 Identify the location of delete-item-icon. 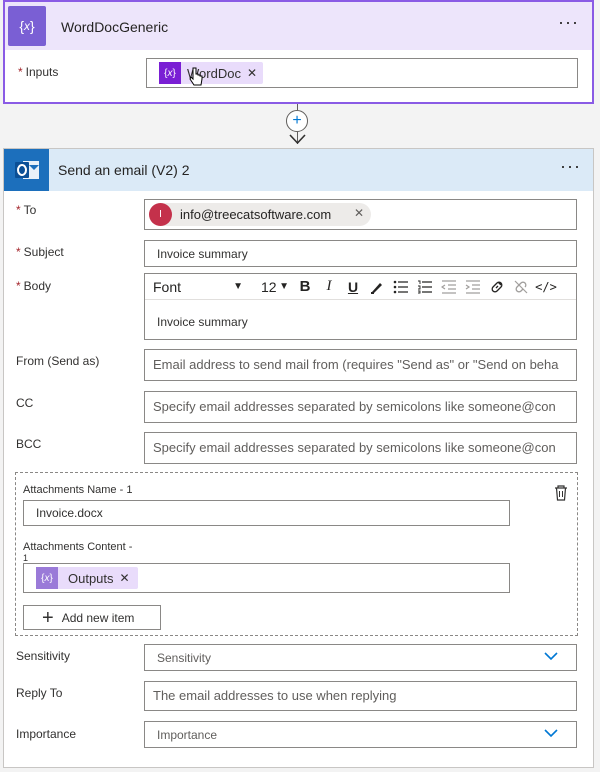
(561, 493).